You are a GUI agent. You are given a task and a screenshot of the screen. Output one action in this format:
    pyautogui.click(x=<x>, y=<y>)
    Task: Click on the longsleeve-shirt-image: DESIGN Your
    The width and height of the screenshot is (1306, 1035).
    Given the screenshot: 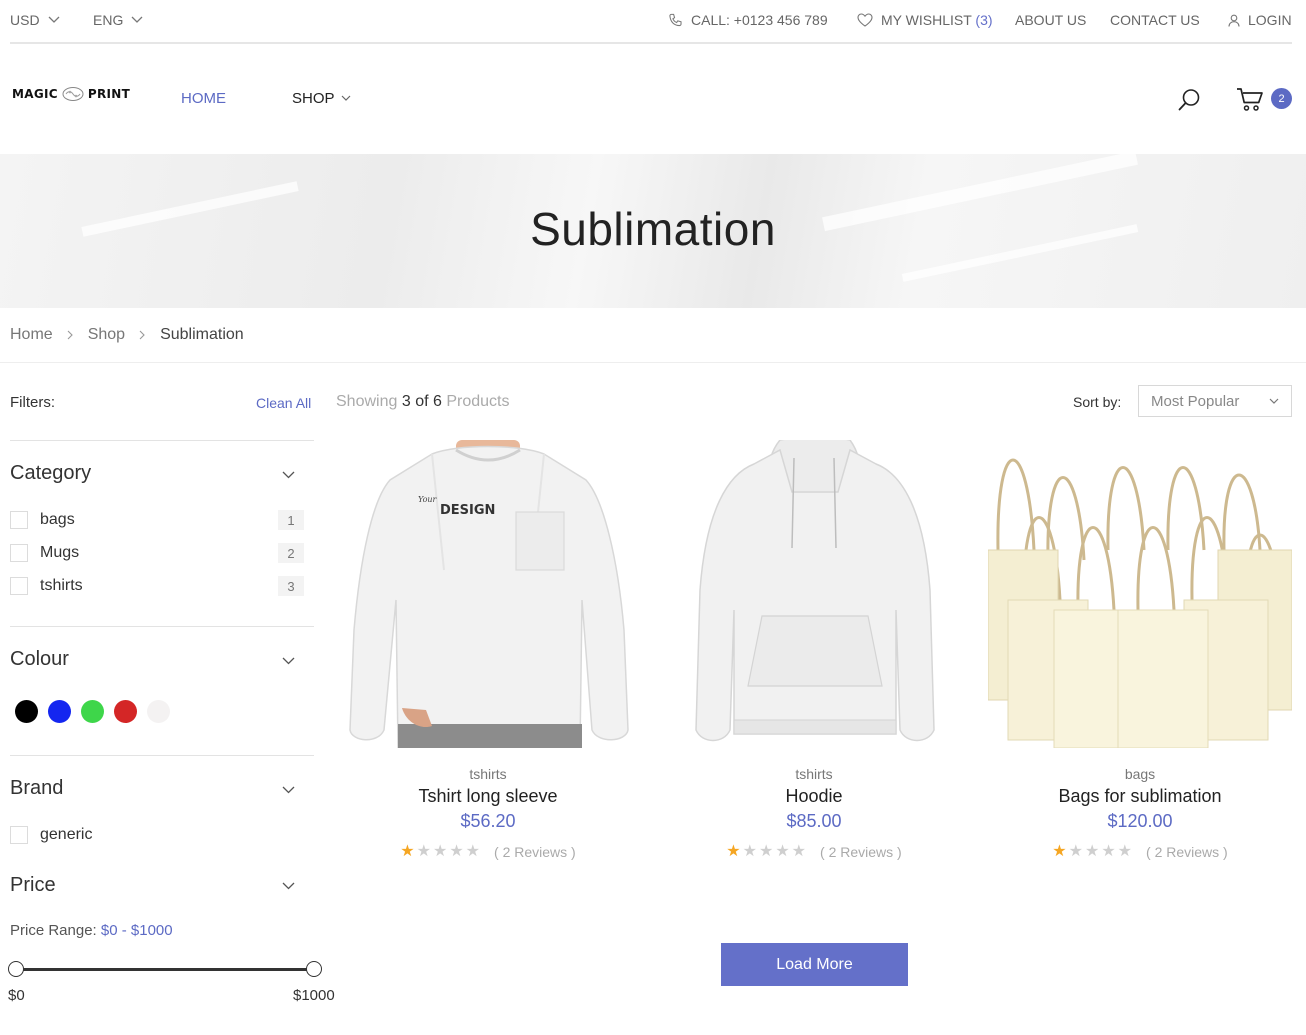 What is the action you would take?
    pyautogui.click(x=489, y=594)
    